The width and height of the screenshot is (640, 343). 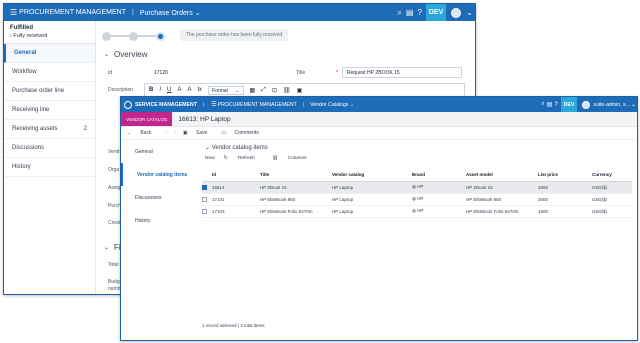 What do you see at coordinates (372, 175) in the screenshot?
I see `column-header: Vendor catalog` at bounding box center [372, 175].